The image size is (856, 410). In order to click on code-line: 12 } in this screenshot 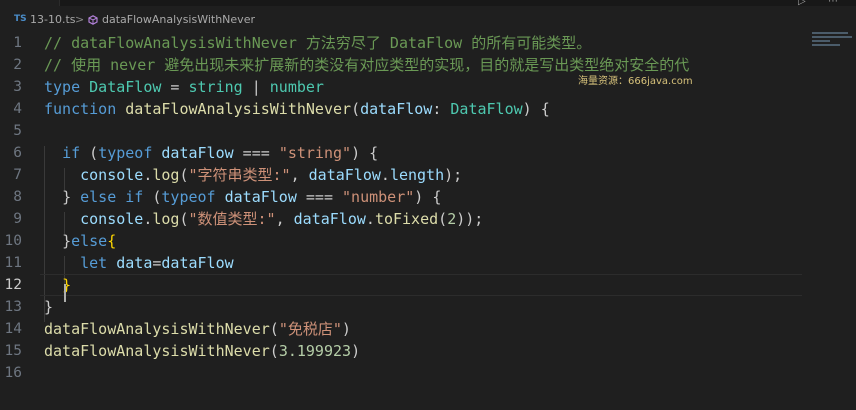, I will do `click(428, 285)`.